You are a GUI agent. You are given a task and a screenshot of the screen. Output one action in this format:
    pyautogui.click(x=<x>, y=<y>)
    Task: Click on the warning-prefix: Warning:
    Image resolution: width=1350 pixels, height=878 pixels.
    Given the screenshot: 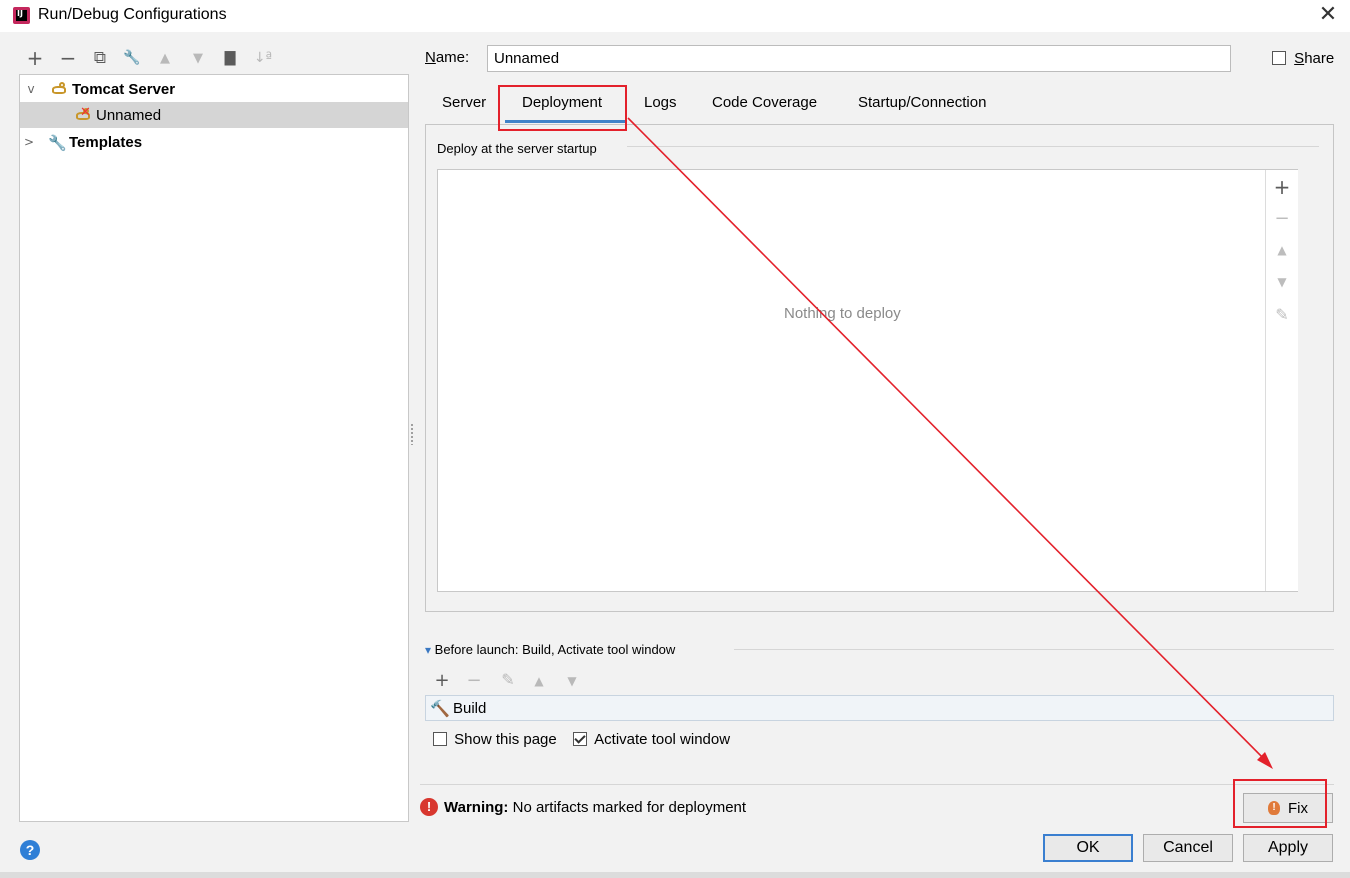 What is the action you would take?
    pyautogui.click(x=476, y=807)
    